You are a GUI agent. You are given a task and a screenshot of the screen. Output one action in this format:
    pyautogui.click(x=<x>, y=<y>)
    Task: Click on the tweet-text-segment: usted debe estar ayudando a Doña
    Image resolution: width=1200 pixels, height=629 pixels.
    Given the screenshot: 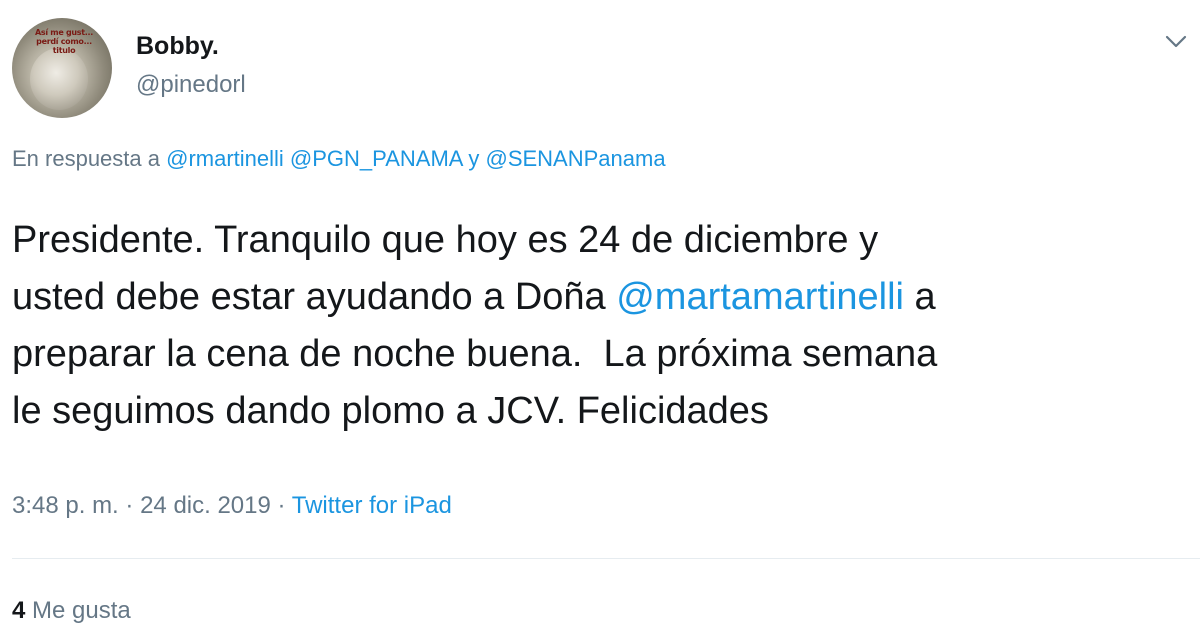 What is the action you would take?
    pyautogui.click(x=314, y=297)
    